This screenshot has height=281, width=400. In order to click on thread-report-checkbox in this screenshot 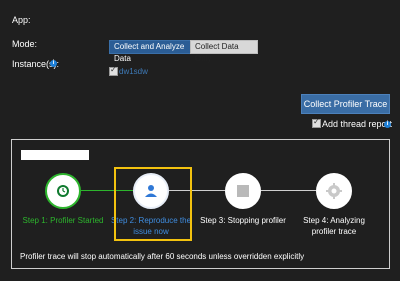, I will do `click(316, 122)`.